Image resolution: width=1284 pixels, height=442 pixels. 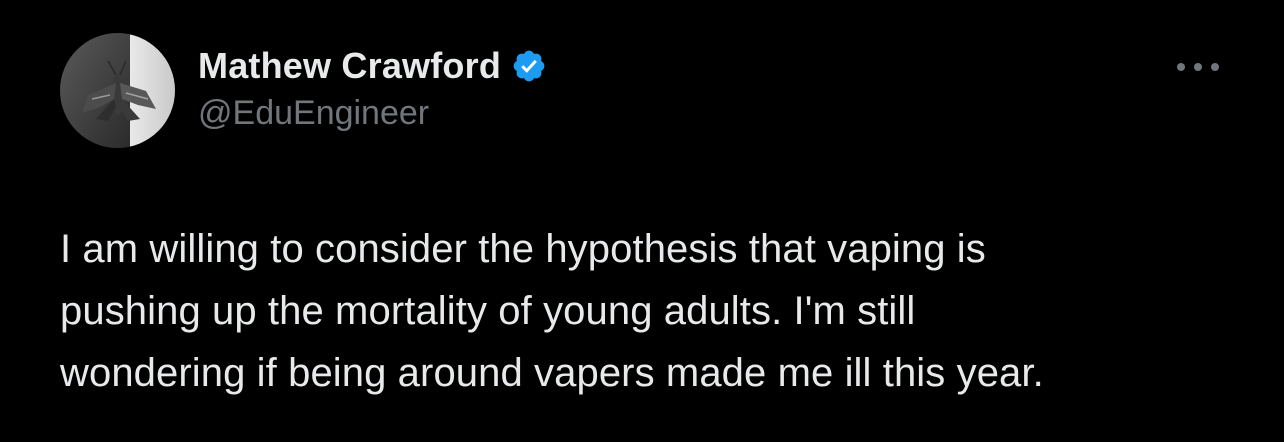 I want to click on more-options-button, so click(x=1198, y=67).